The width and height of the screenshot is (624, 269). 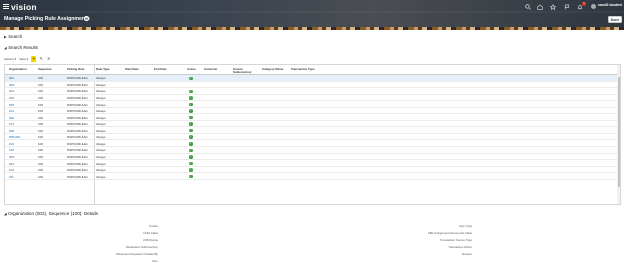 I want to click on user-name: sam40 student, so click(x=610, y=5).